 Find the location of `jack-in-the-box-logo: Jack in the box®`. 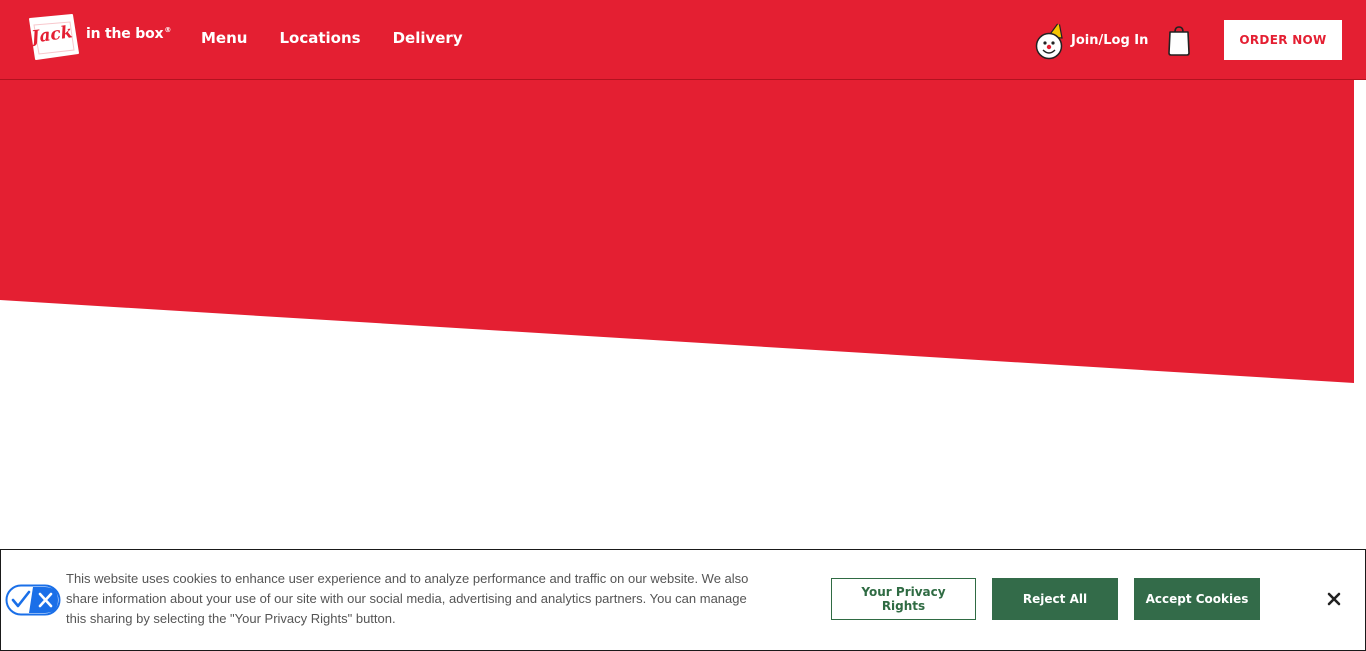

jack-in-the-box-logo: Jack in the box® is located at coordinates (97, 37).